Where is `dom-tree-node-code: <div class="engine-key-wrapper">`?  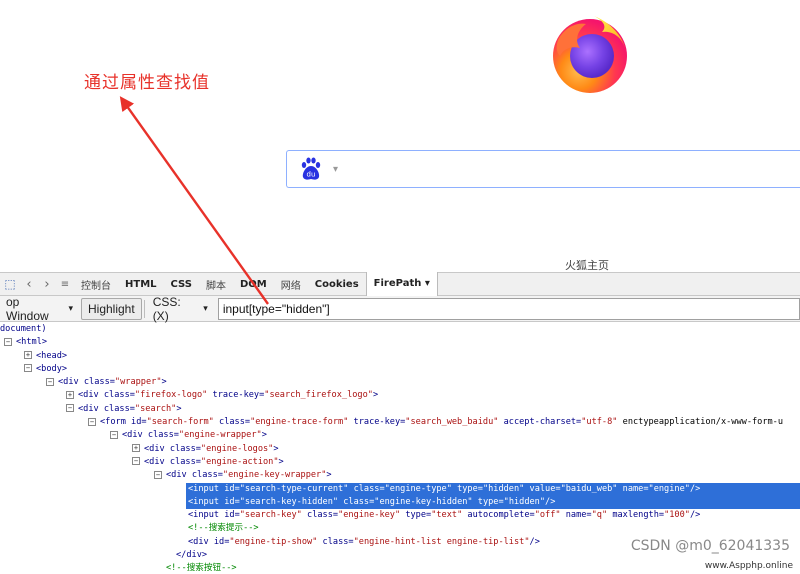
dom-tree-node-code: <div class="engine-key-wrapper"> is located at coordinates (249, 475).